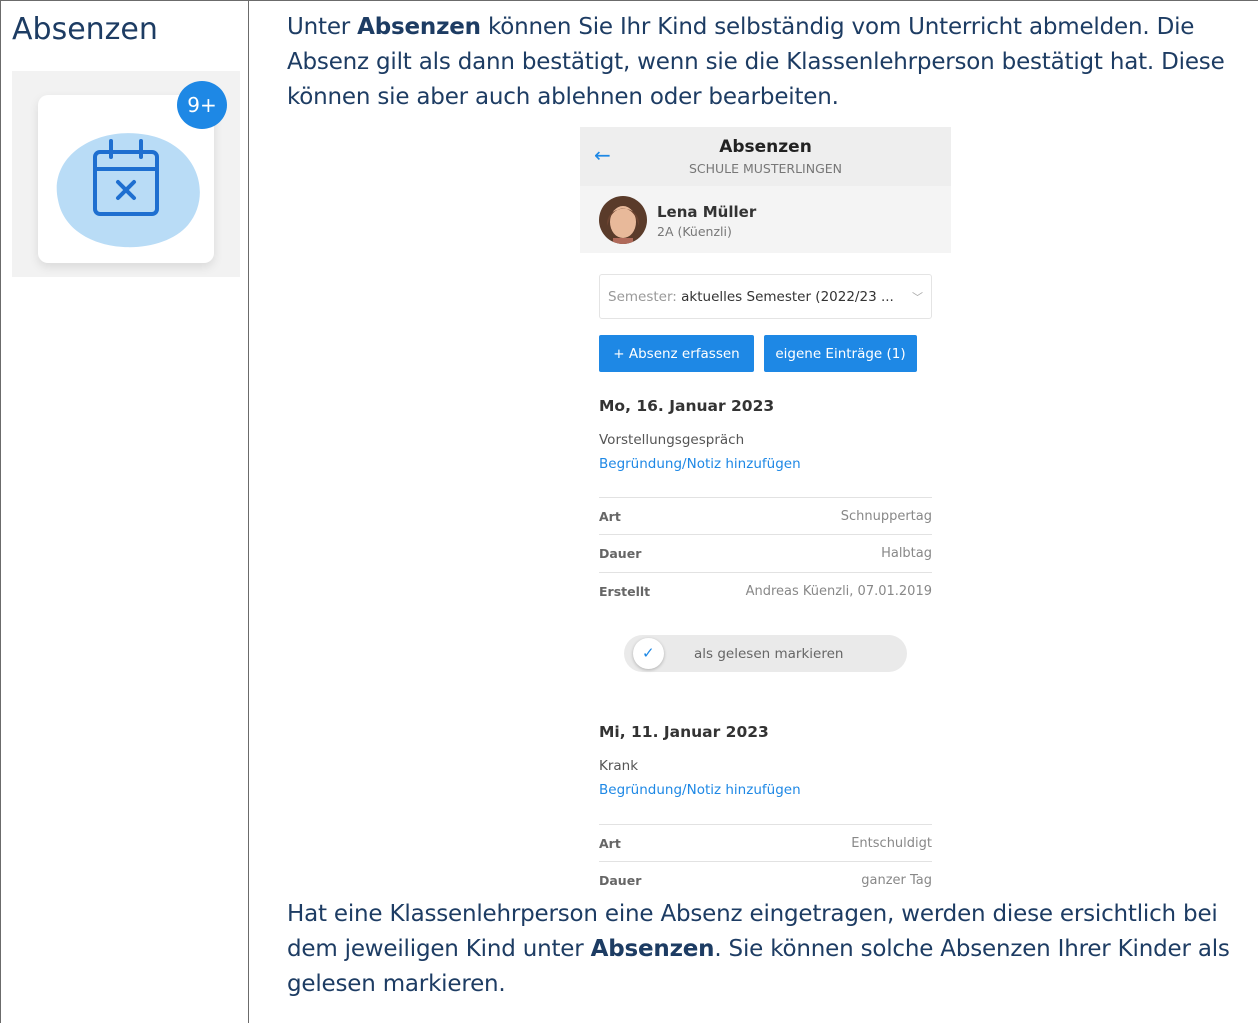 This screenshot has width=1258, height=1023. Describe the element at coordinates (840, 353) in the screenshot. I see `own-entries-button: eigene Einträge (1)` at that location.